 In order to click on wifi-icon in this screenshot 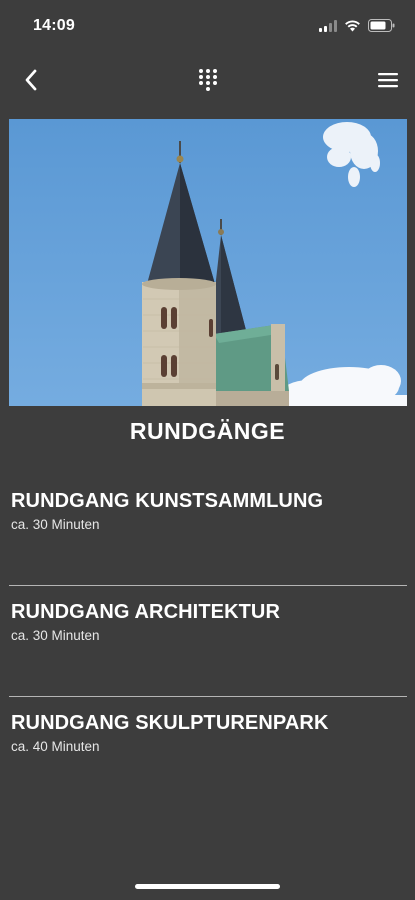, I will do `click(352, 25)`.